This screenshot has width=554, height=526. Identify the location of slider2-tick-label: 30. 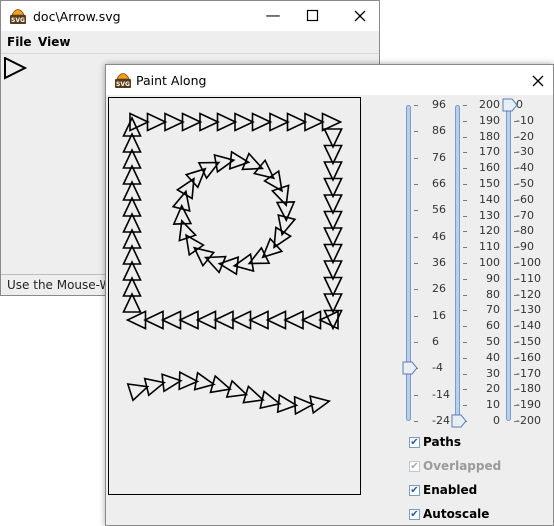
(493, 373).